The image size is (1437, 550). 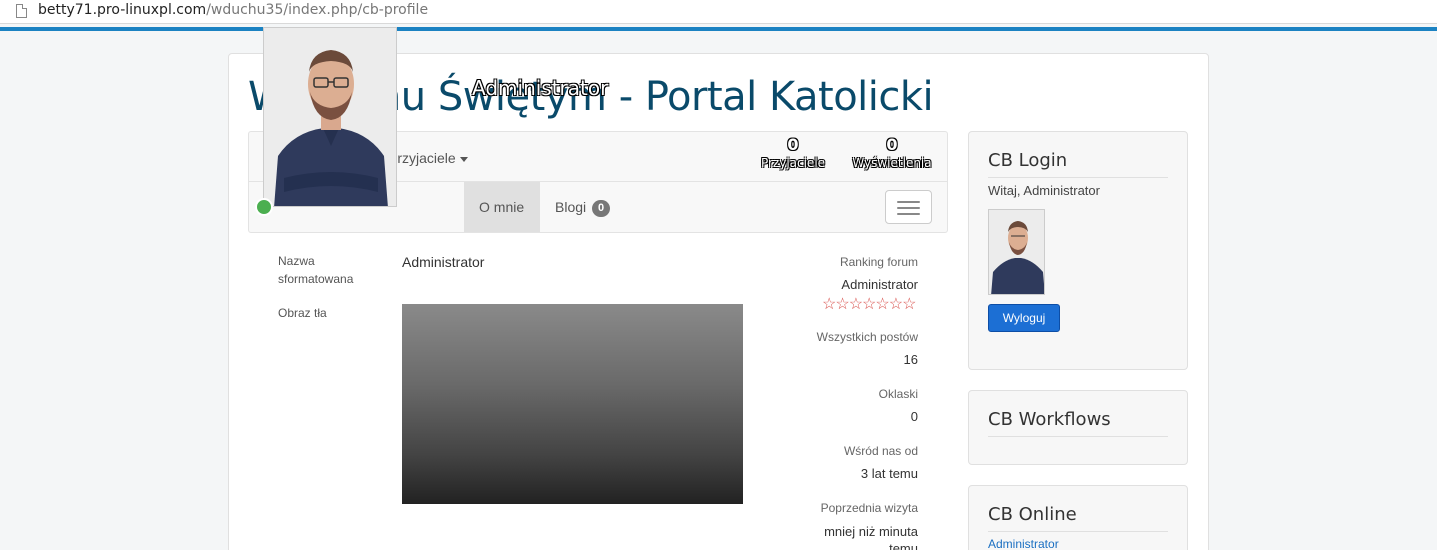 What do you see at coordinates (1049, 419) in the screenshot?
I see `cb-workflows-title: CB Workflows` at bounding box center [1049, 419].